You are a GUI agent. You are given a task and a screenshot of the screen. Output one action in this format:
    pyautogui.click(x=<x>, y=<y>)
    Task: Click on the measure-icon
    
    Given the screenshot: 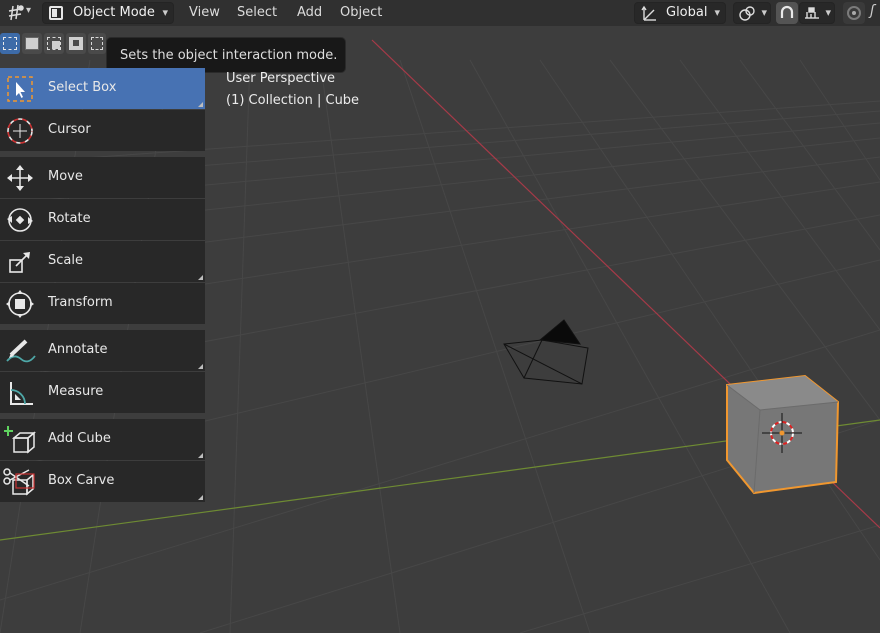 What is the action you would take?
    pyautogui.click(x=20, y=392)
    